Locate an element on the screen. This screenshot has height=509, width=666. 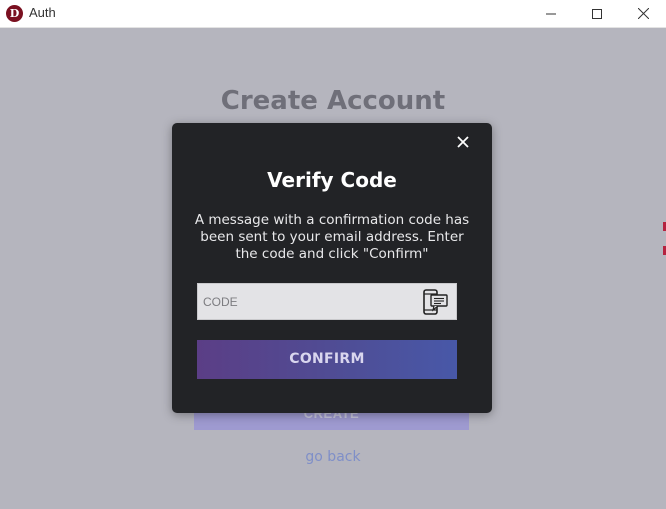
window-titlebar: D Auth is located at coordinates (333, 14).